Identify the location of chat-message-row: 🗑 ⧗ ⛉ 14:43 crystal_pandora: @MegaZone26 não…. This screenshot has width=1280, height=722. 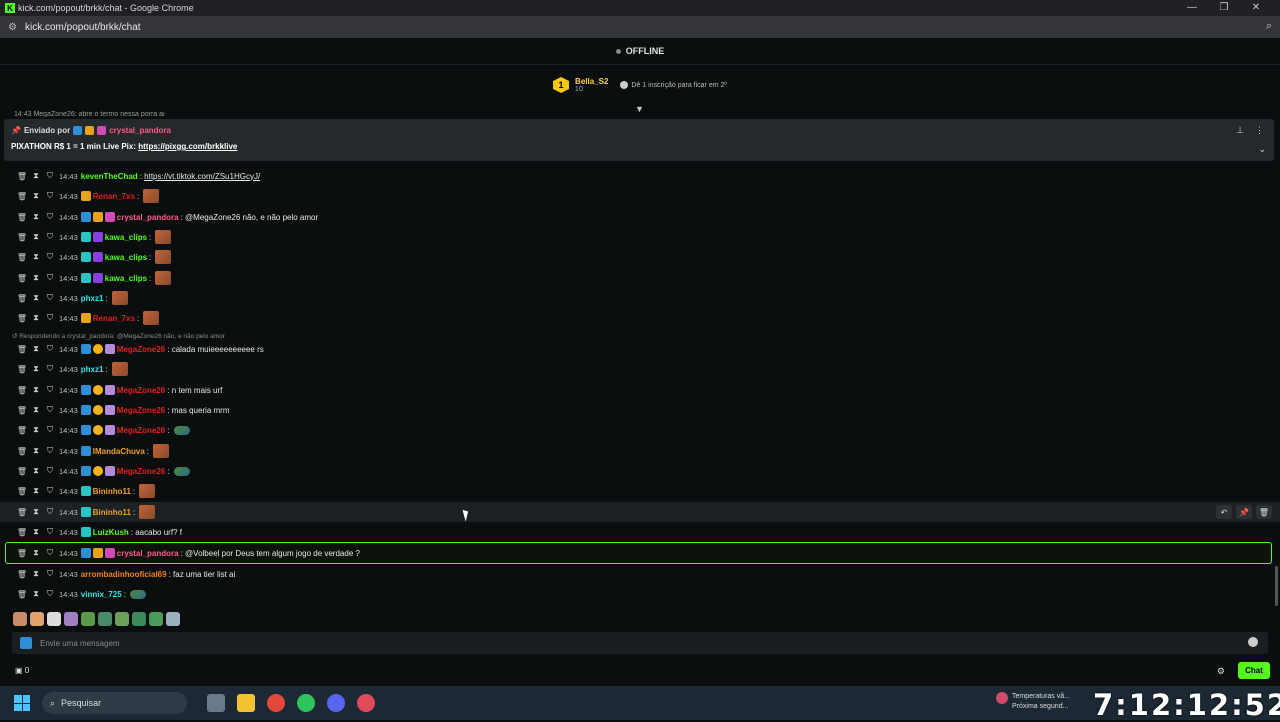
(640, 217).